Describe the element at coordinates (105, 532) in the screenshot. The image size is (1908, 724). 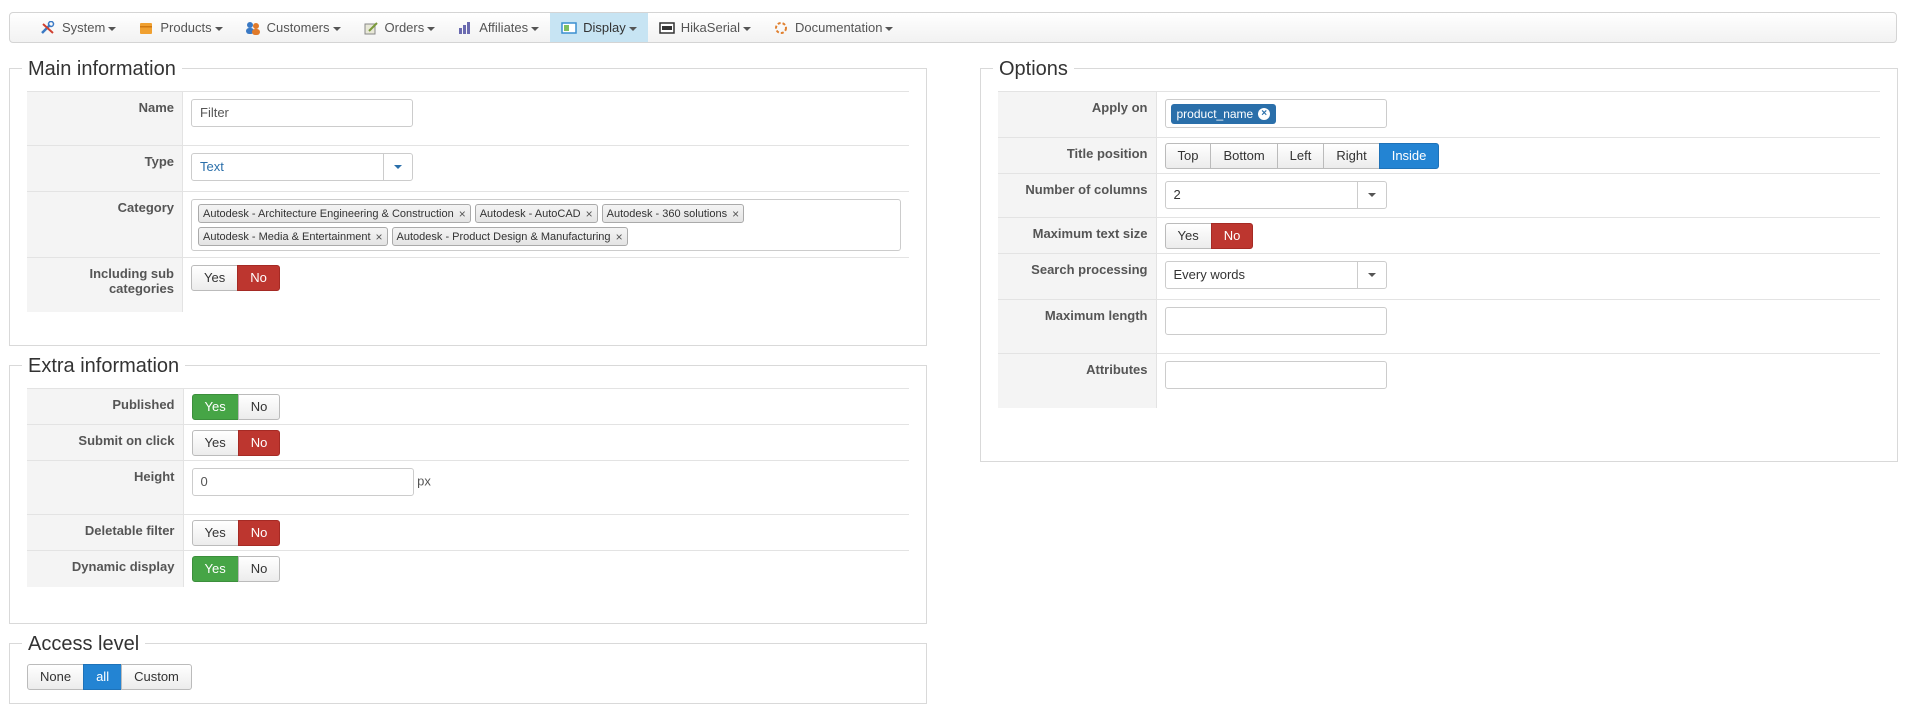
I see `deletable-filter-label: Deletable filter` at that location.